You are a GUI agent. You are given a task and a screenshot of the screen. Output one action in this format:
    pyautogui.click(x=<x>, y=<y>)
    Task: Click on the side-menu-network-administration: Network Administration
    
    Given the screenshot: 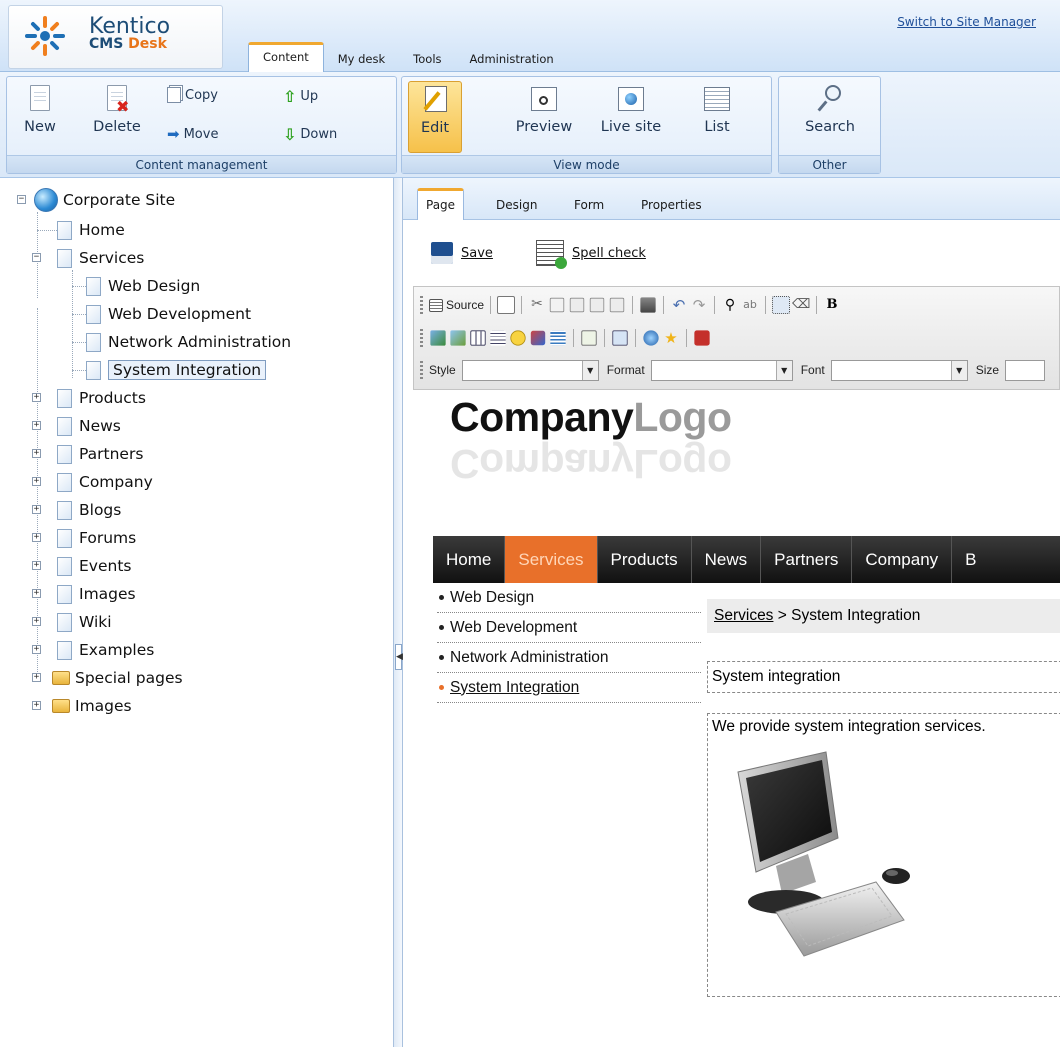 What is the action you would take?
    pyautogui.click(x=569, y=658)
    